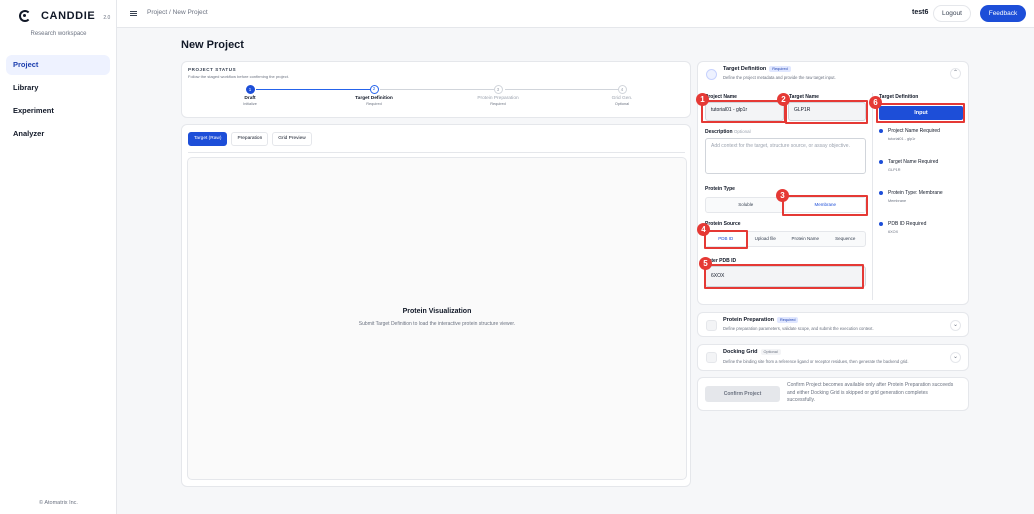 The height and width of the screenshot is (514, 1034). Describe the element at coordinates (740, 352) in the screenshot. I see `section-title-text: Docking Grid` at that location.